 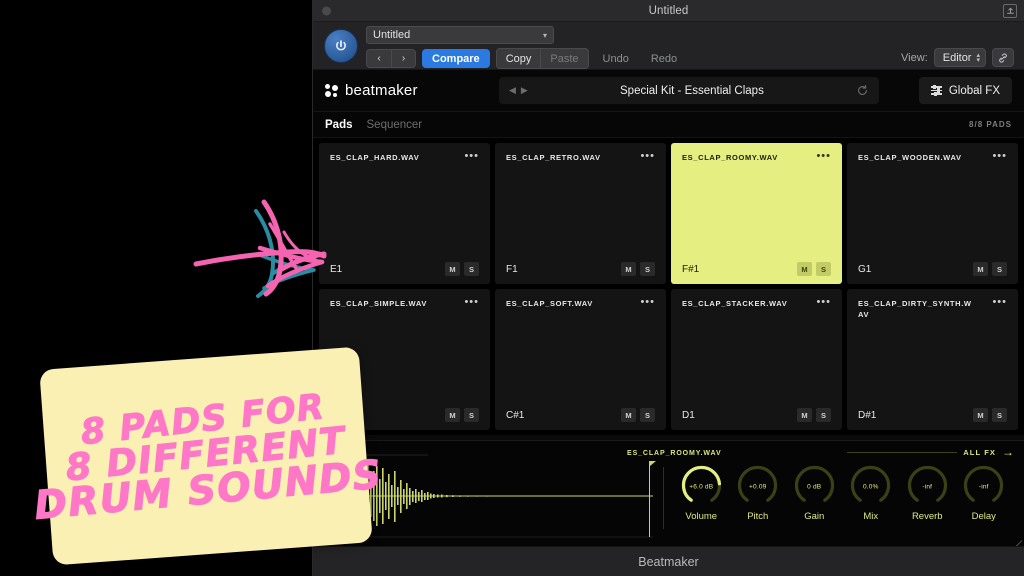 What do you see at coordinates (524, 90) in the screenshot?
I see `triangle-right-icon: ▶` at bounding box center [524, 90].